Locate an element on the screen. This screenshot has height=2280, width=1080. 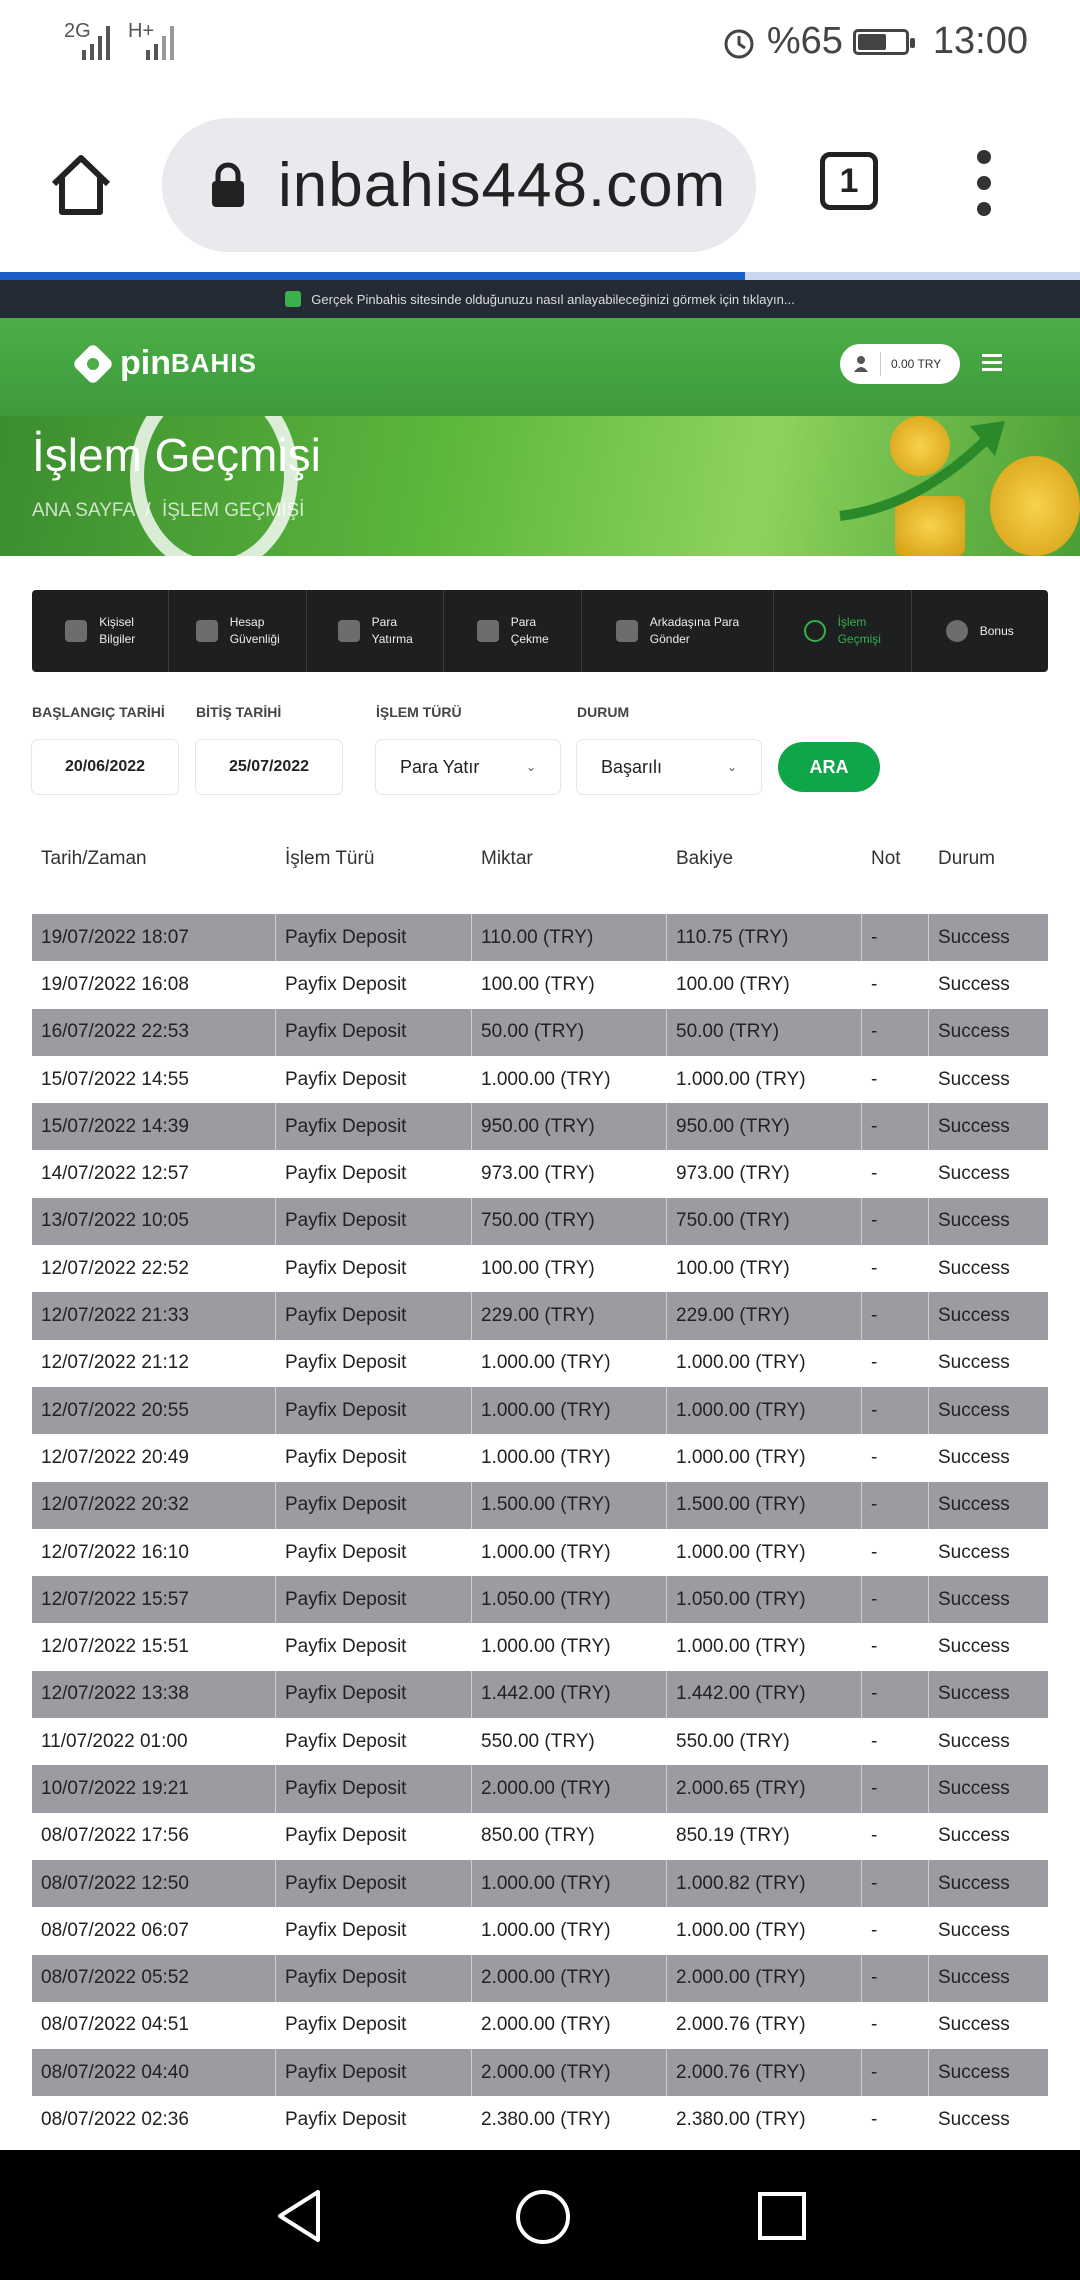
recents-icon is located at coordinates (782, 2216).